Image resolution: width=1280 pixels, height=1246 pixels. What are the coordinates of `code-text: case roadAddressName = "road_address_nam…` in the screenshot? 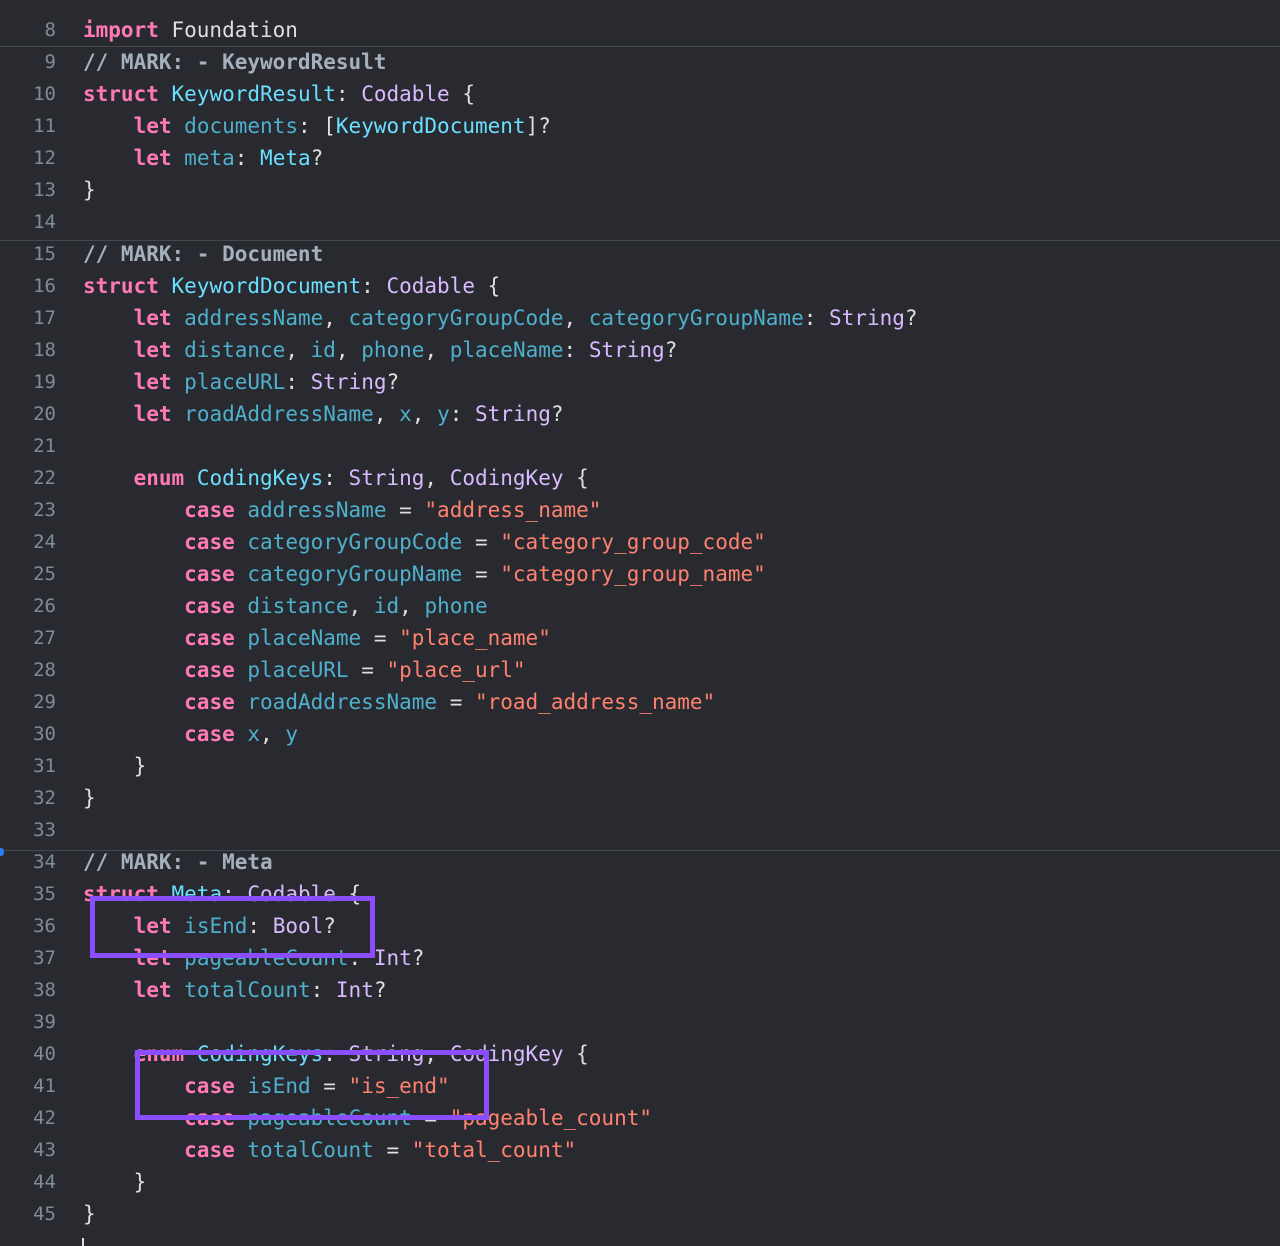 It's located at (399, 702).